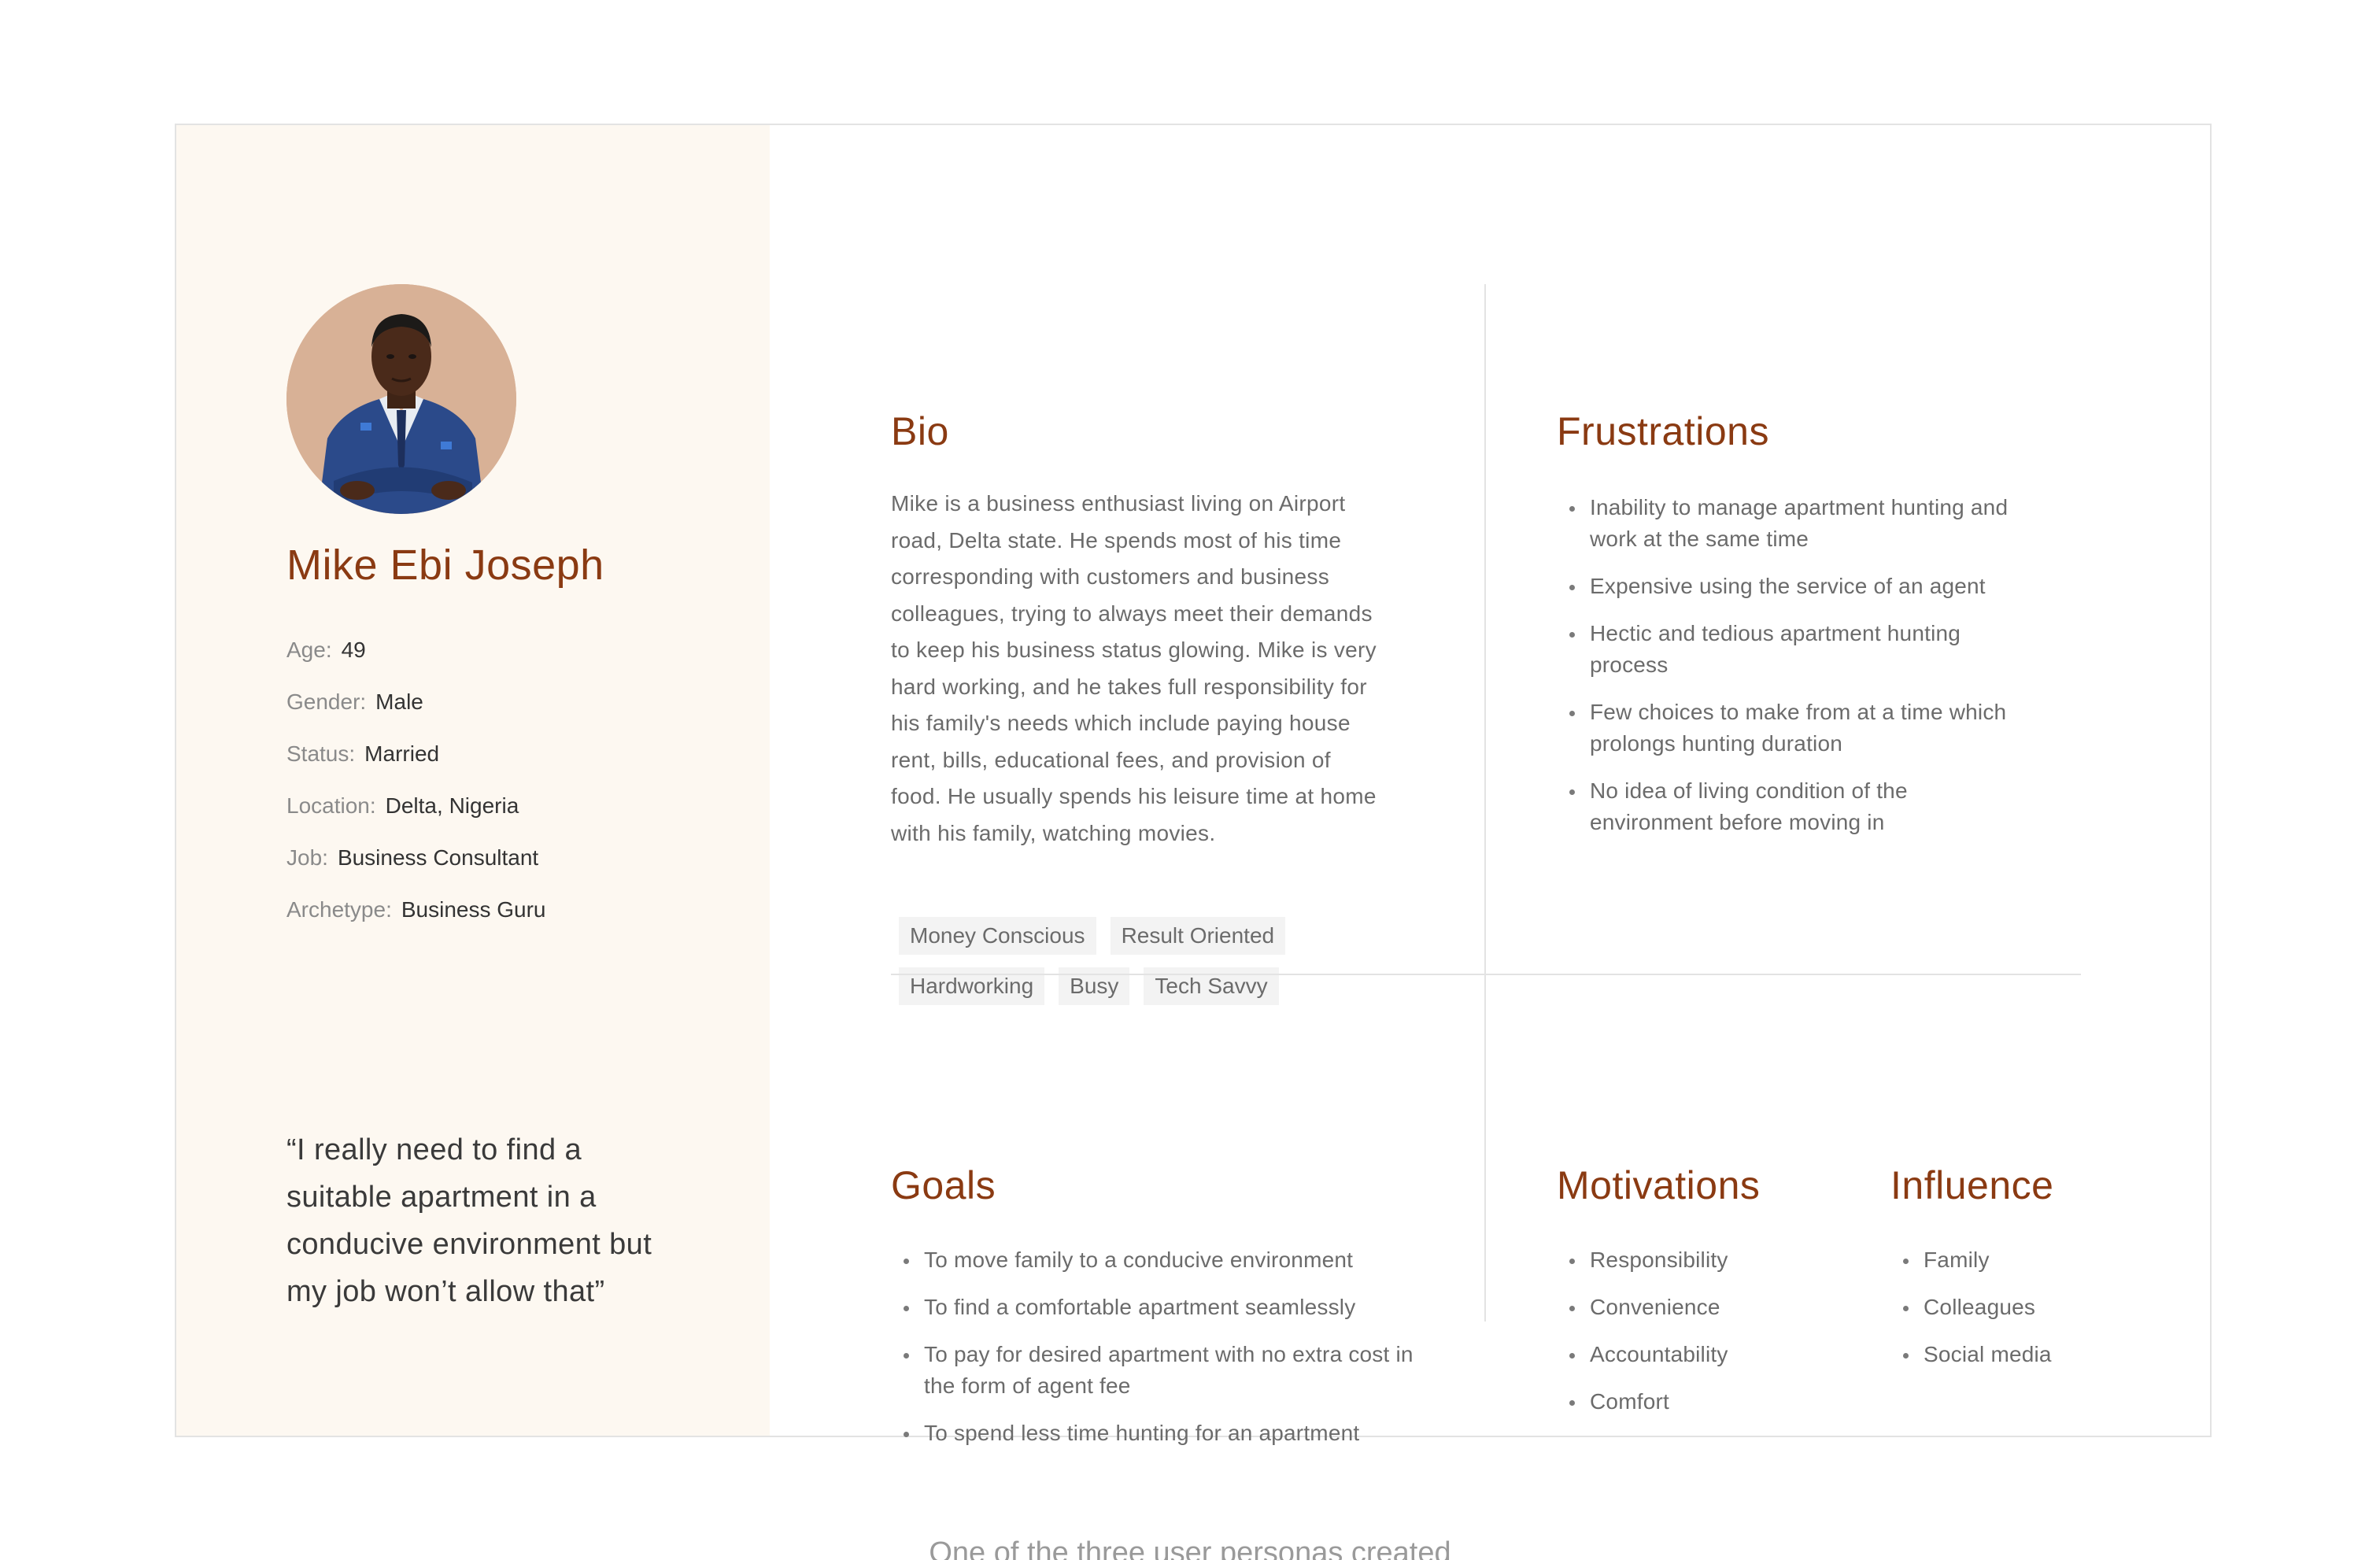  Describe the element at coordinates (445, 565) in the screenshot. I see `persona-name: Mike Ebi Joseph` at that location.